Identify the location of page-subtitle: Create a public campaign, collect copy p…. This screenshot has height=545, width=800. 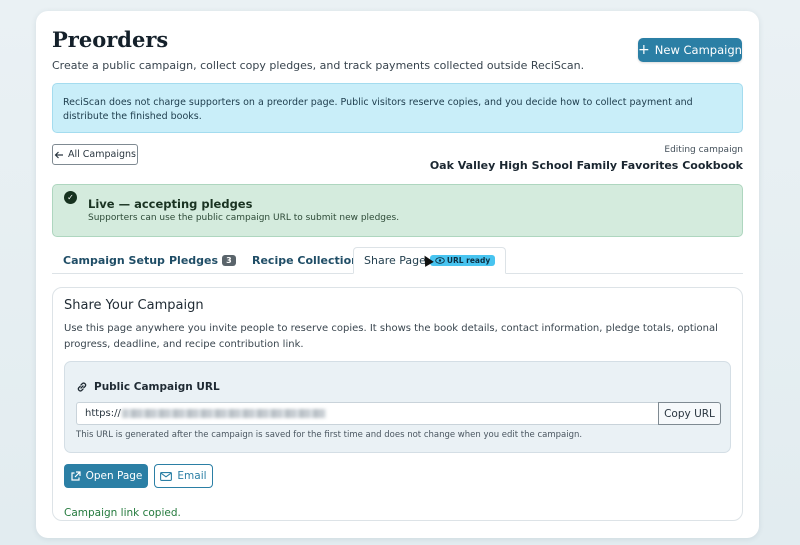
(318, 65).